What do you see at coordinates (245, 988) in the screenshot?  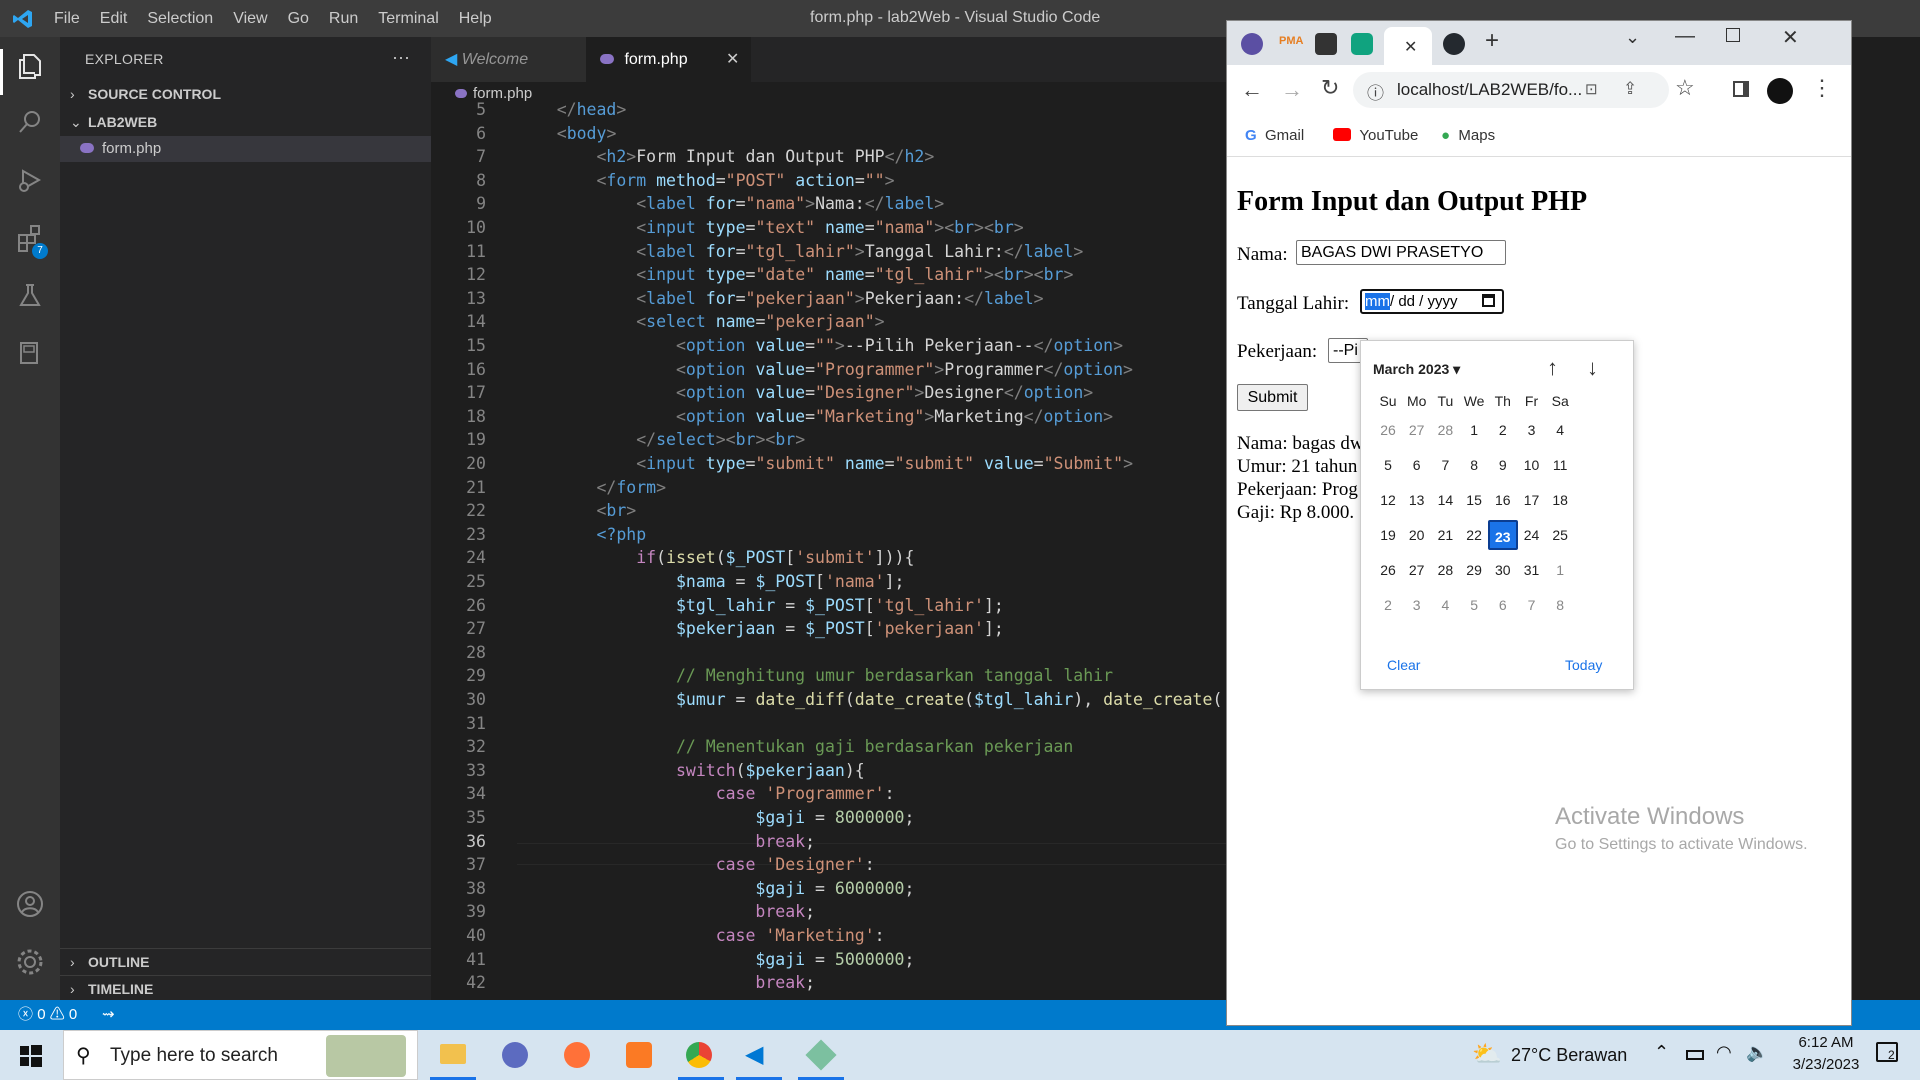 I see `timeline-section: › TIMELINE` at bounding box center [245, 988].